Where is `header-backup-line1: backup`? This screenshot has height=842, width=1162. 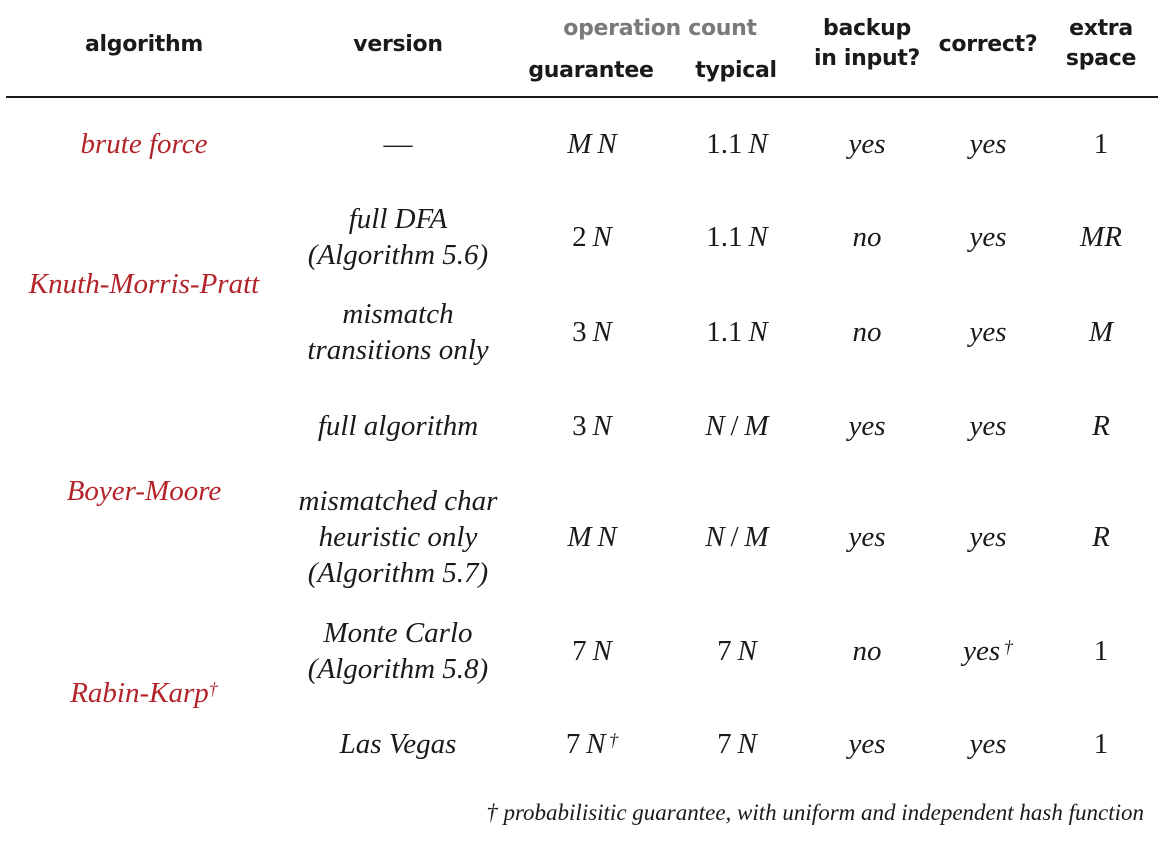 header-backup-line1: backup is located at coordinates (867, 28).